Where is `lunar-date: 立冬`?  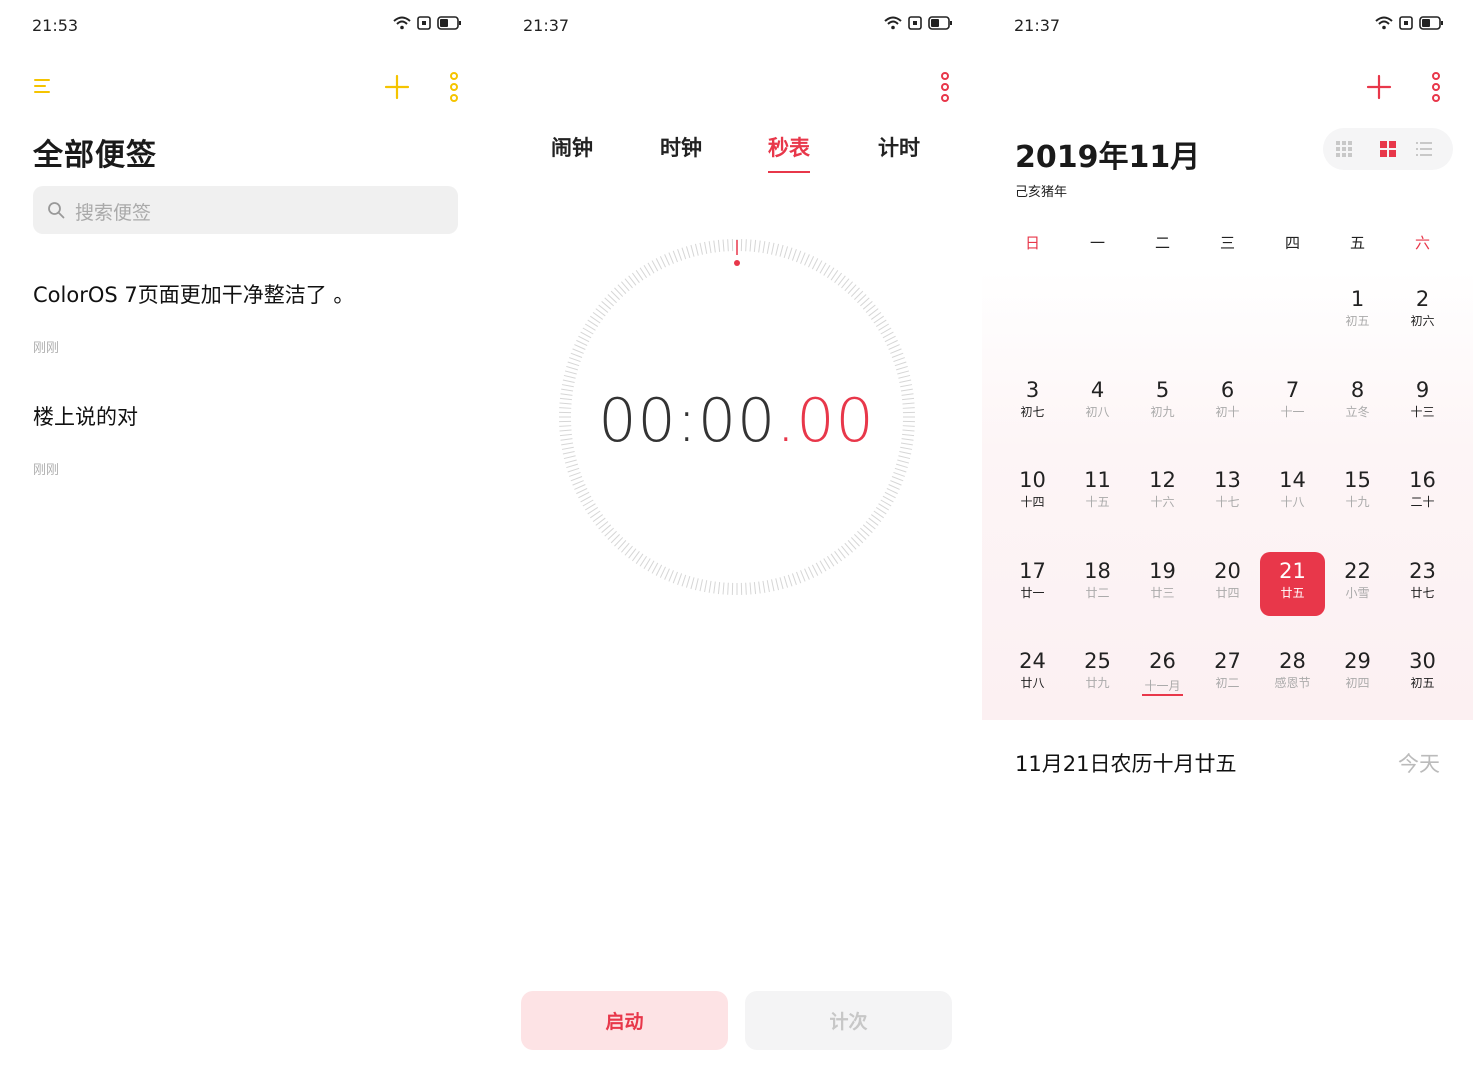
lunar-date: 立冬 is located at coordinates (1357, 411).